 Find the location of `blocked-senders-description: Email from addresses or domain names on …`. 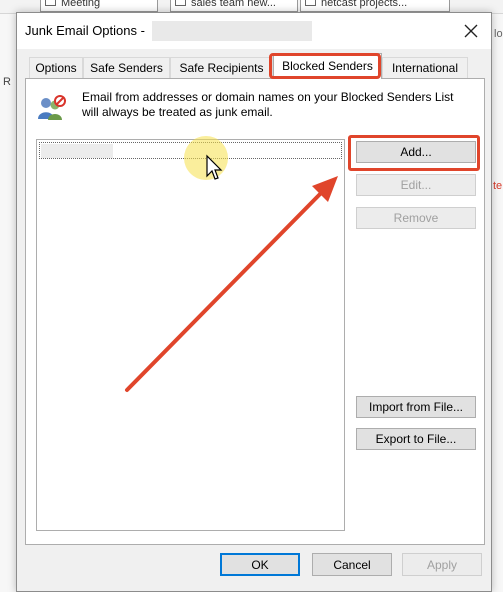

blocked-senders-description: Email from addresses or domain names on … is located at coordinates (268, 104).